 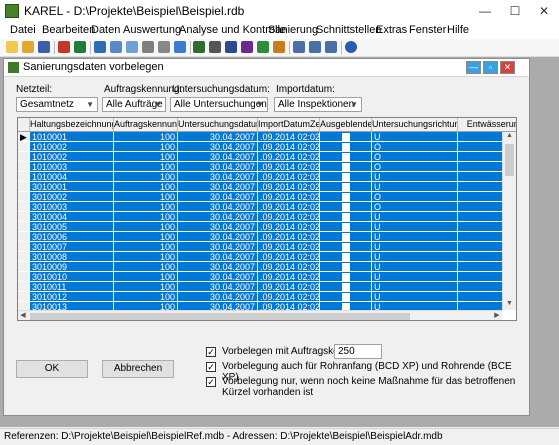 What do you see at coordinates (72, 207) in the screenshot?
I see `haltungsbezeichnung-cell: 3010003` at bounding box center [72, 207].